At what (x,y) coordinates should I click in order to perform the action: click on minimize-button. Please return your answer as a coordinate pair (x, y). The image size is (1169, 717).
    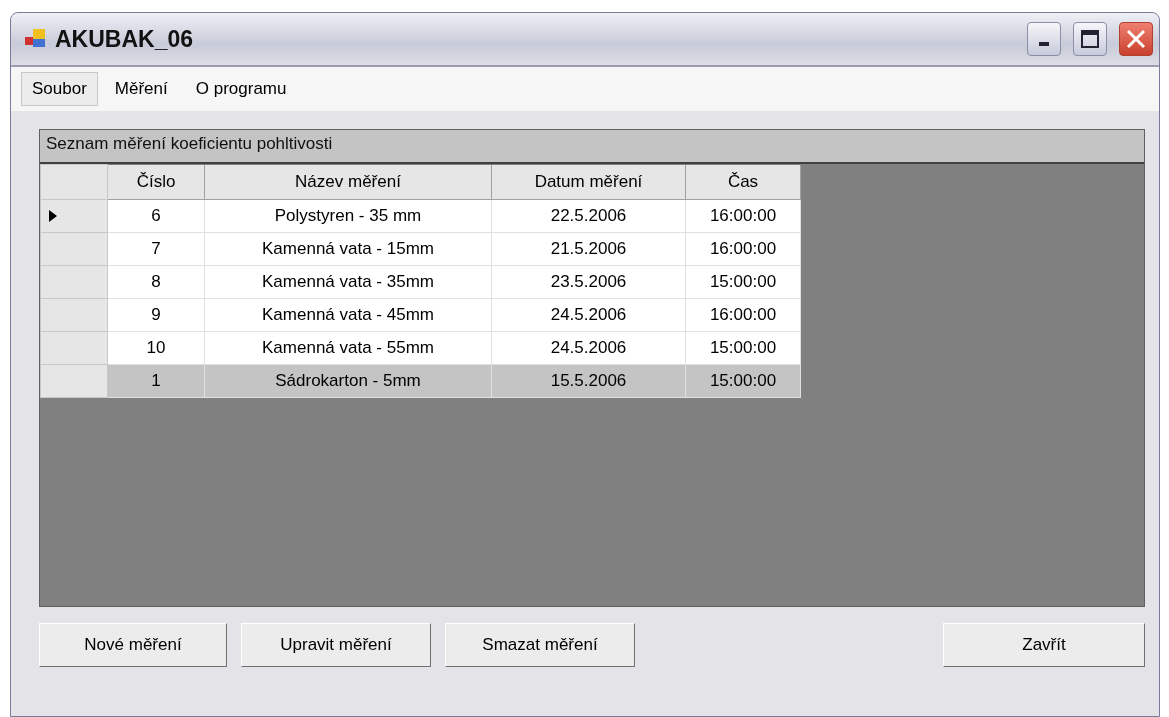
    Looking at the image, I should click on (1044, 39).